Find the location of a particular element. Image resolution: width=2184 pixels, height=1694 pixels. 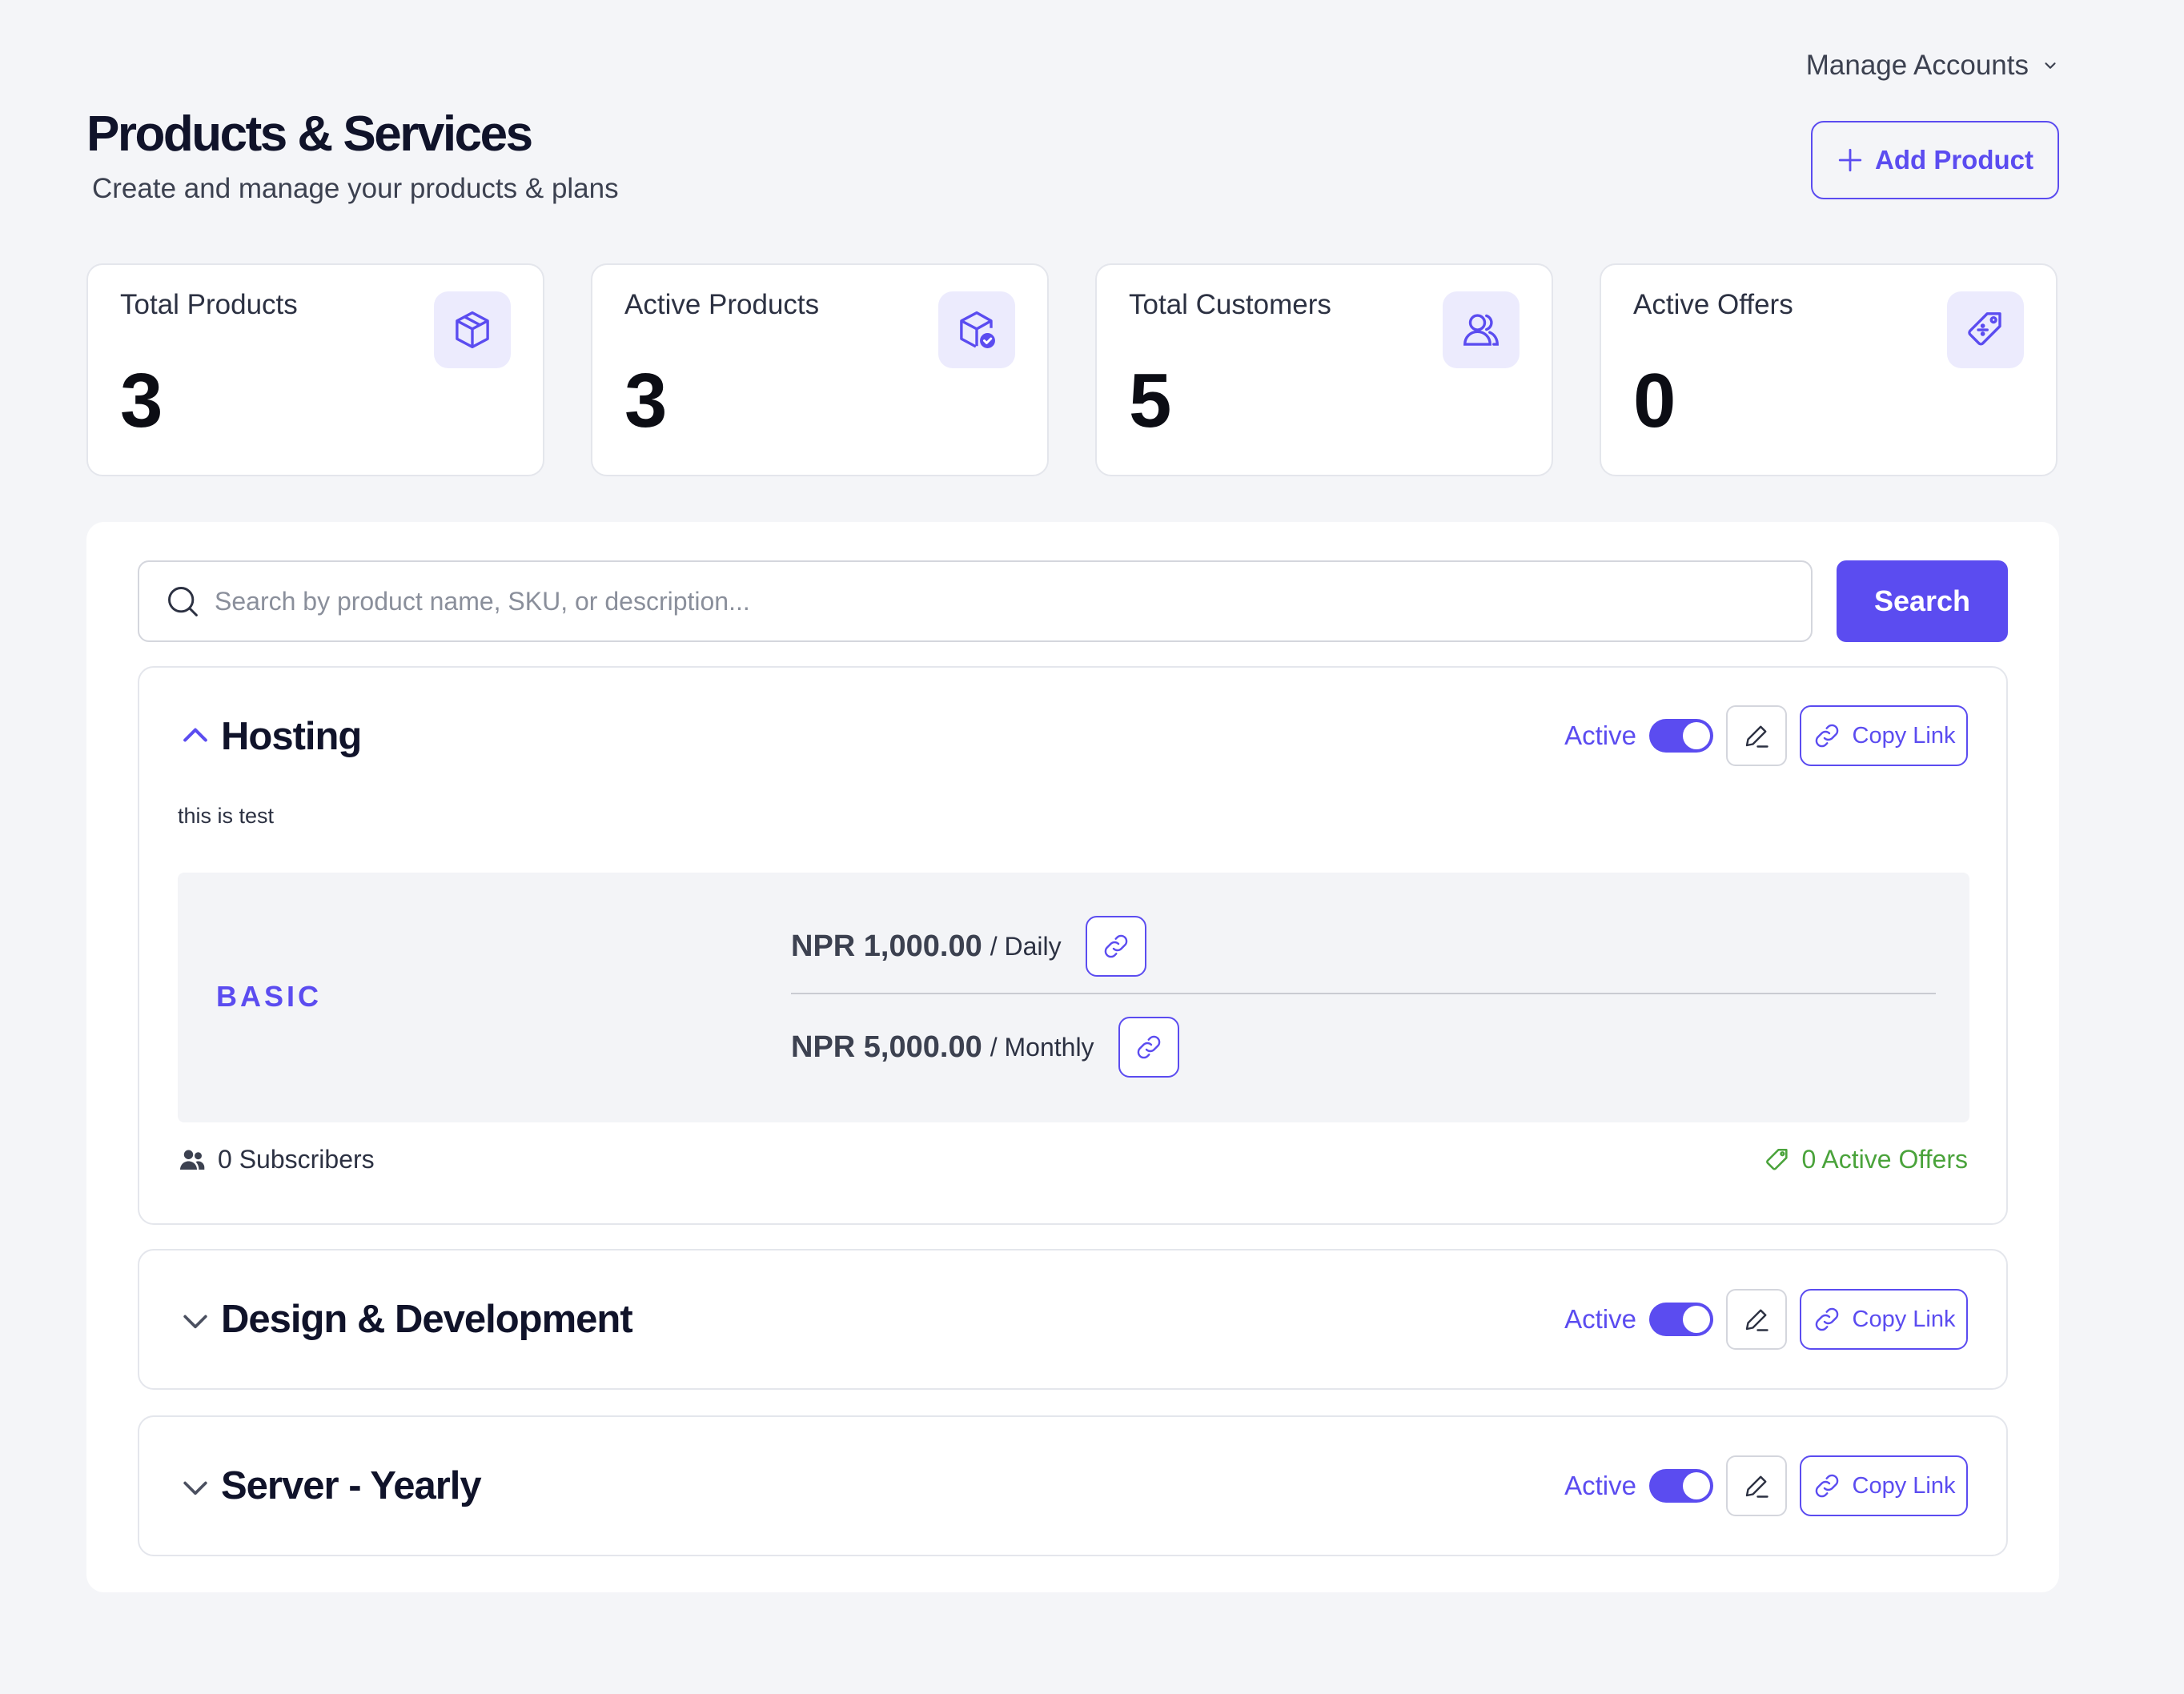

price-amount: NPR 1,000.00 is located at coordinates (886, 946).